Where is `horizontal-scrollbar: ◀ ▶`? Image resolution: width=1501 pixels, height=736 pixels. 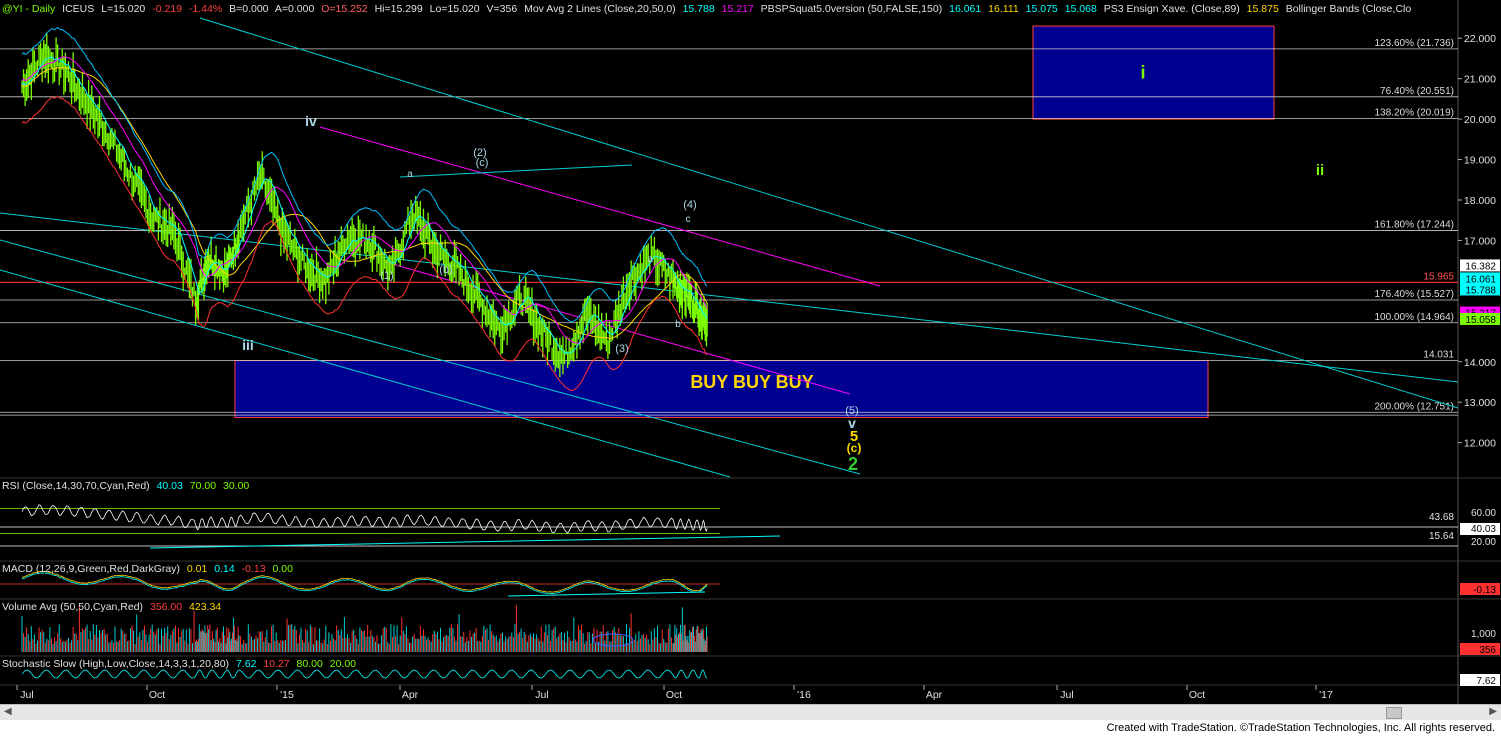 horizontal-scrollbar: ◀ ▶ is located at coordinates (750, 712).